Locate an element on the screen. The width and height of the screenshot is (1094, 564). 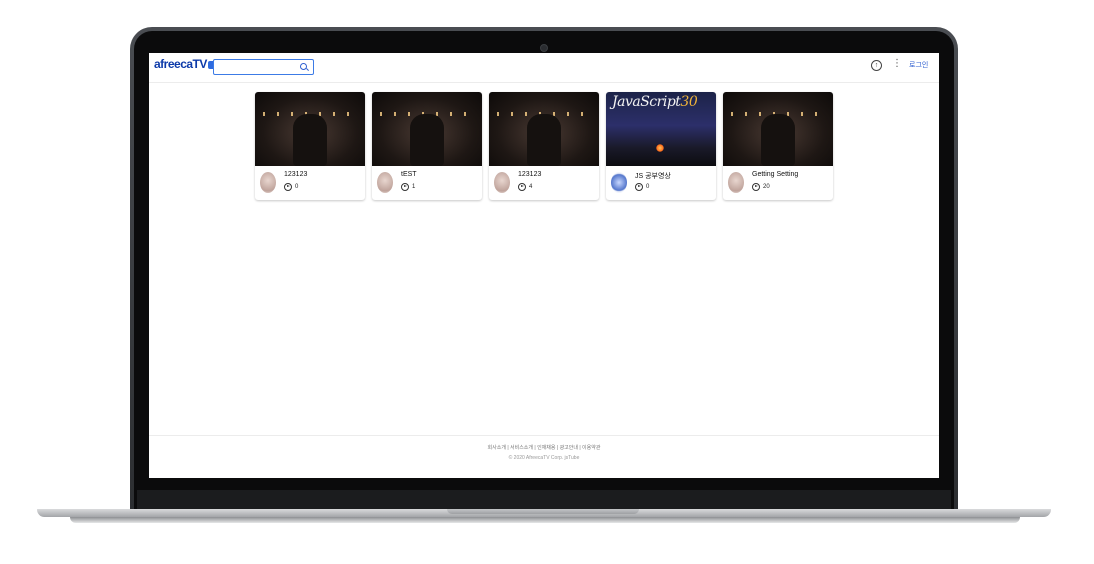
video-card: 123123 0 is located at coordinates (310, 146).